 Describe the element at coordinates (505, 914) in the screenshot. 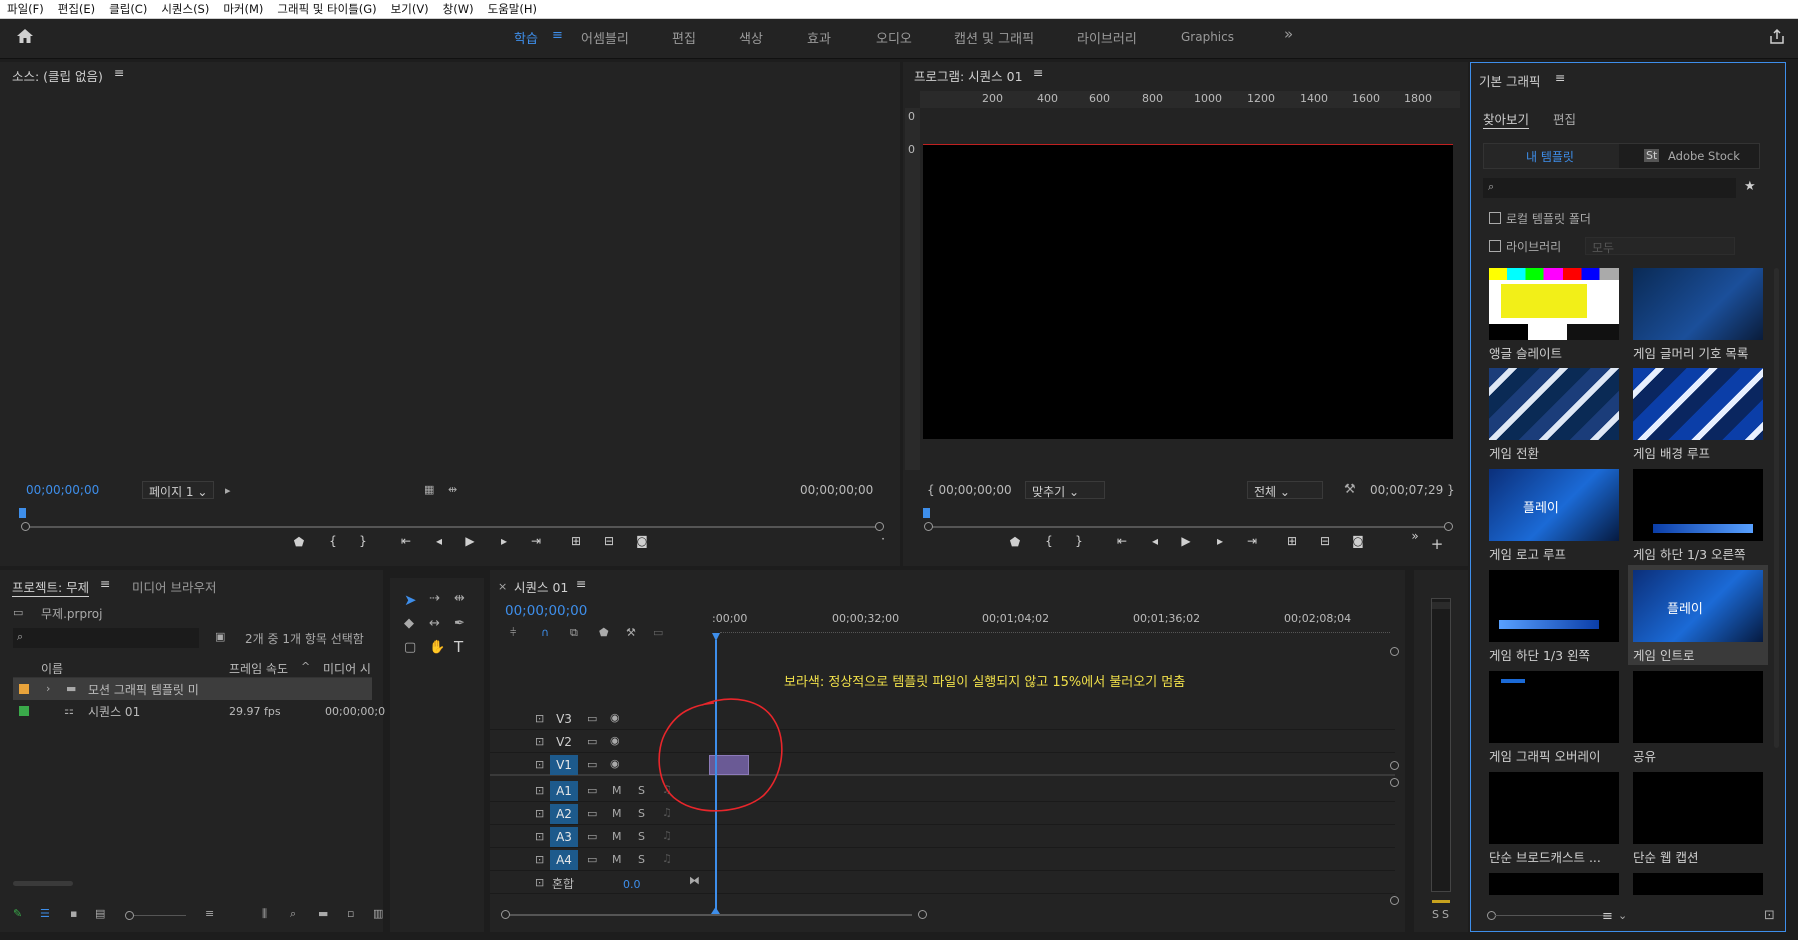

I see `timeline-scroll-start` at that location.